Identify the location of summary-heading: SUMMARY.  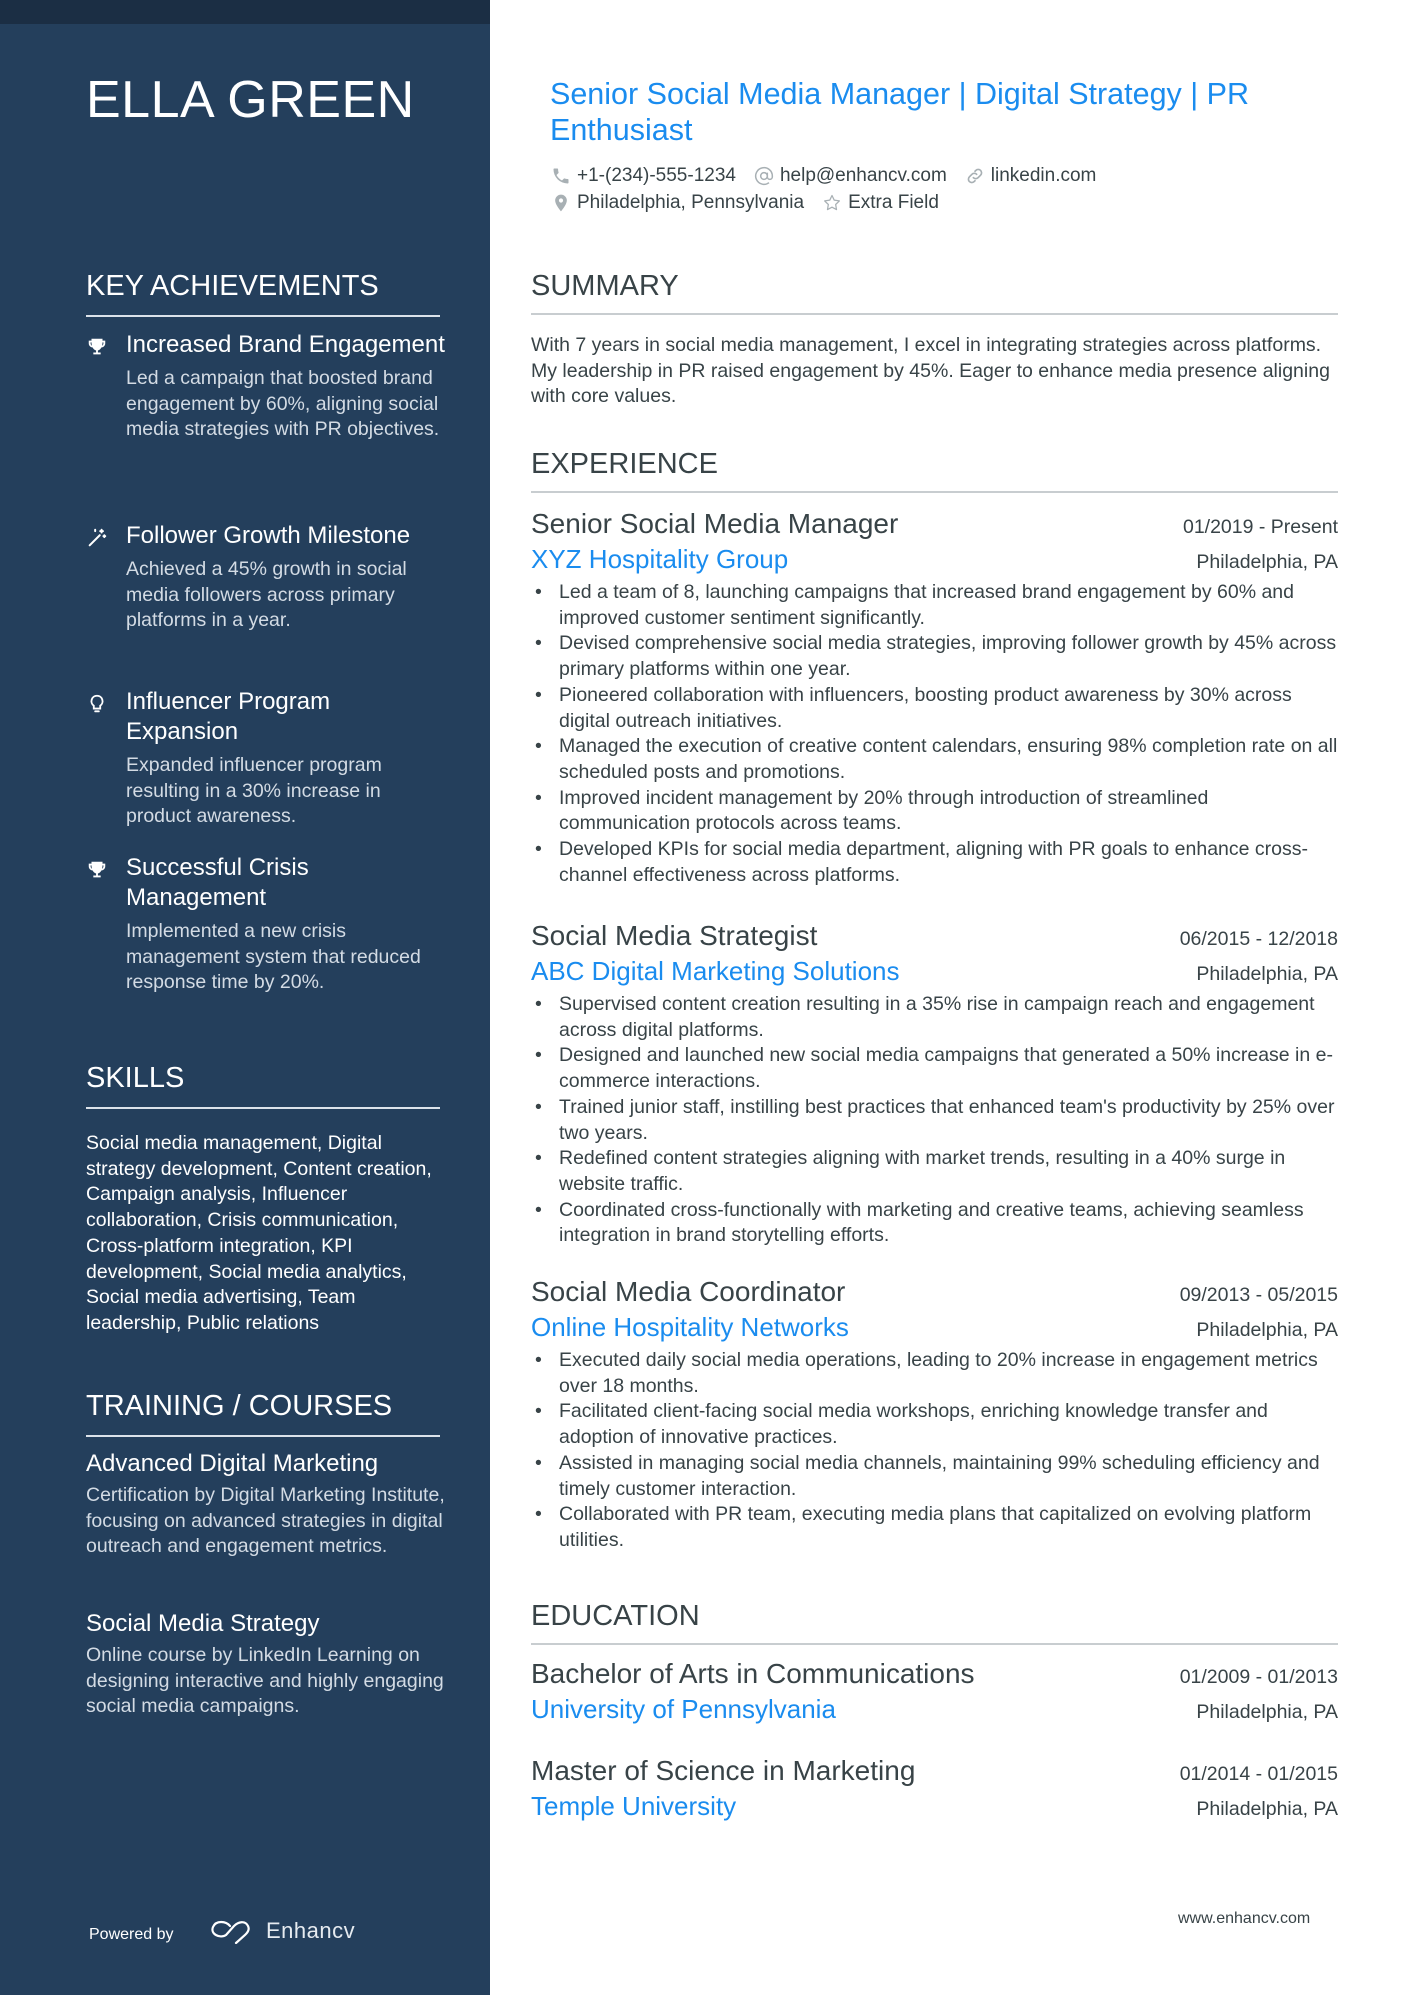
(934, 292).